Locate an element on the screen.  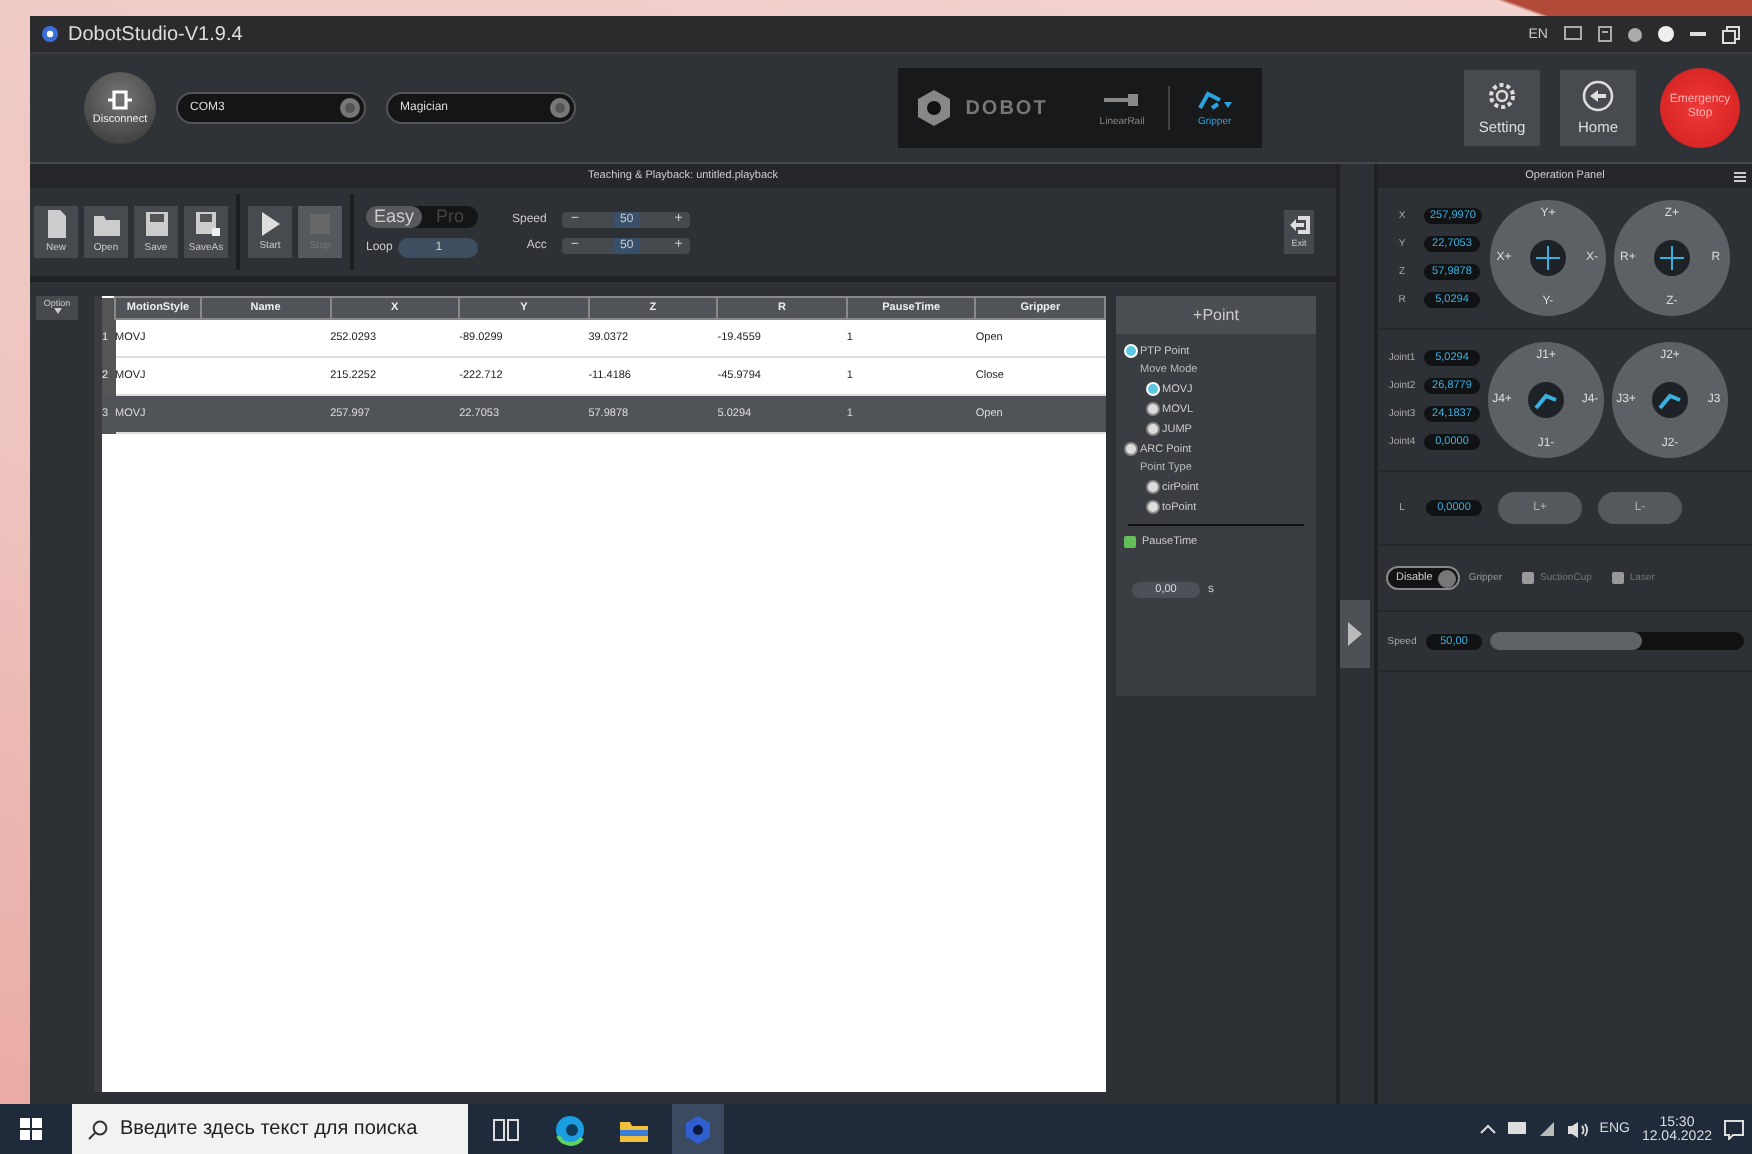
windows-logo-icon is located at coordinates (30, 1129).